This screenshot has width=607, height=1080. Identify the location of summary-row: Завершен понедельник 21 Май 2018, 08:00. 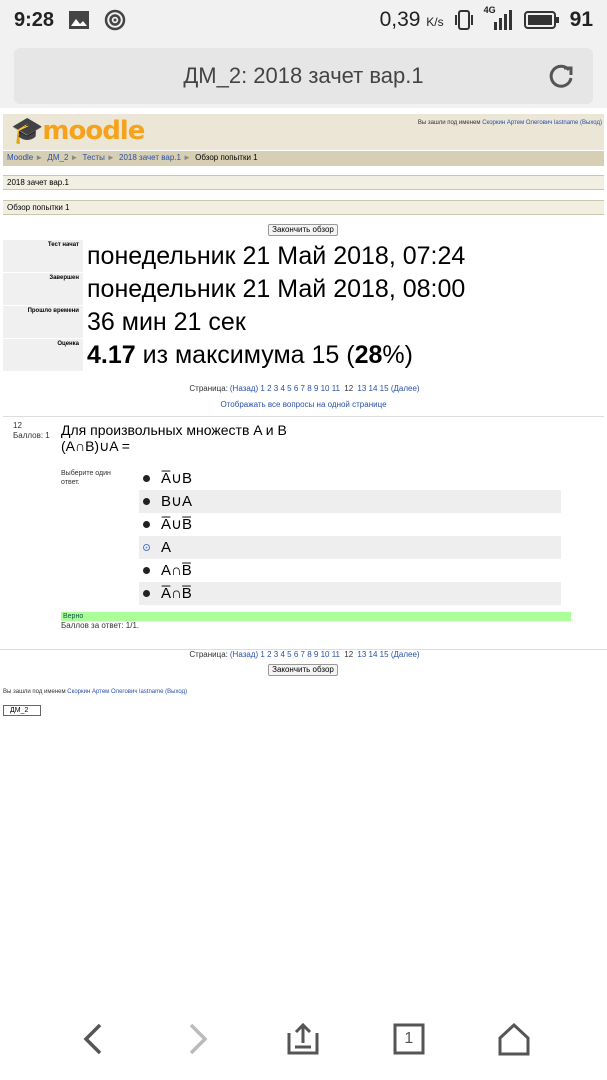
(303, 289).